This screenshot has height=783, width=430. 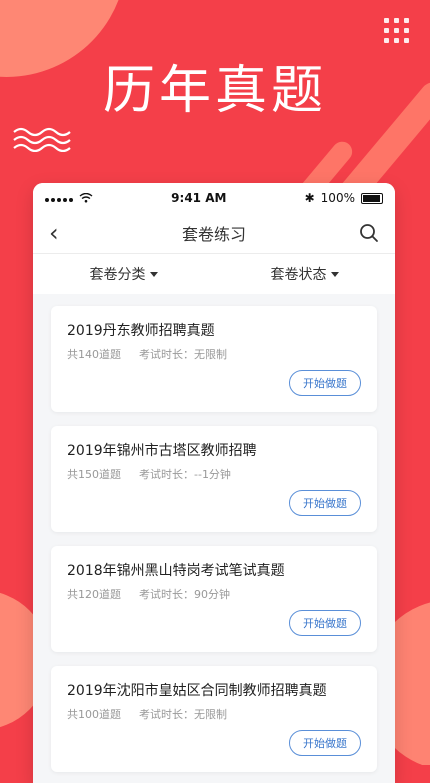 What do you see at coordinates (117, 275) in the screenshot?
I see `filter-category-label: 套卷分类` at bounding box center [117, 275].